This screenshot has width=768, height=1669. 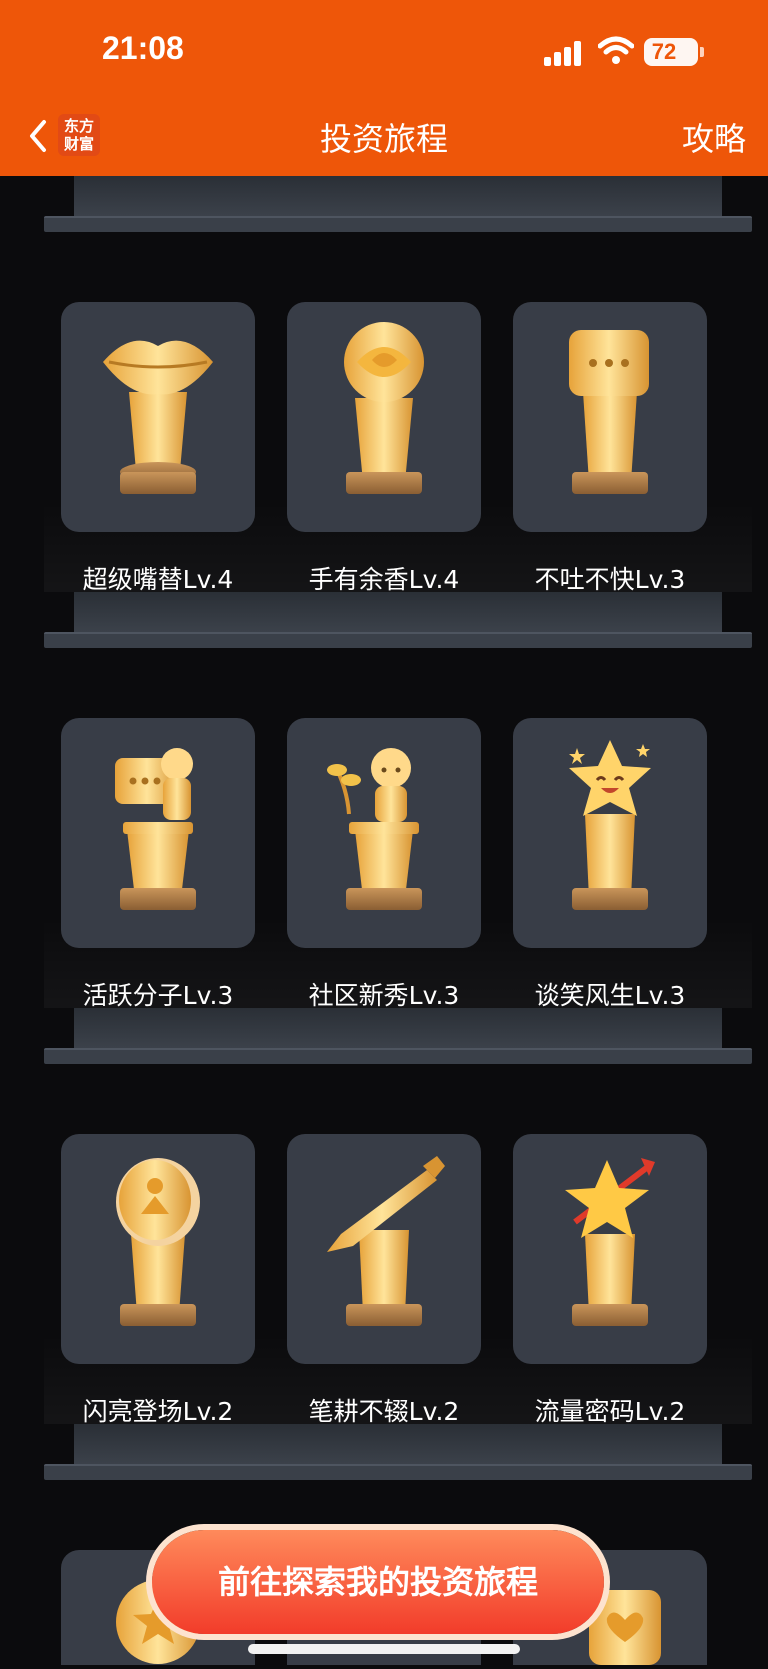 I want to click on page-title: 投资旅程, so click(x=383, y=139).